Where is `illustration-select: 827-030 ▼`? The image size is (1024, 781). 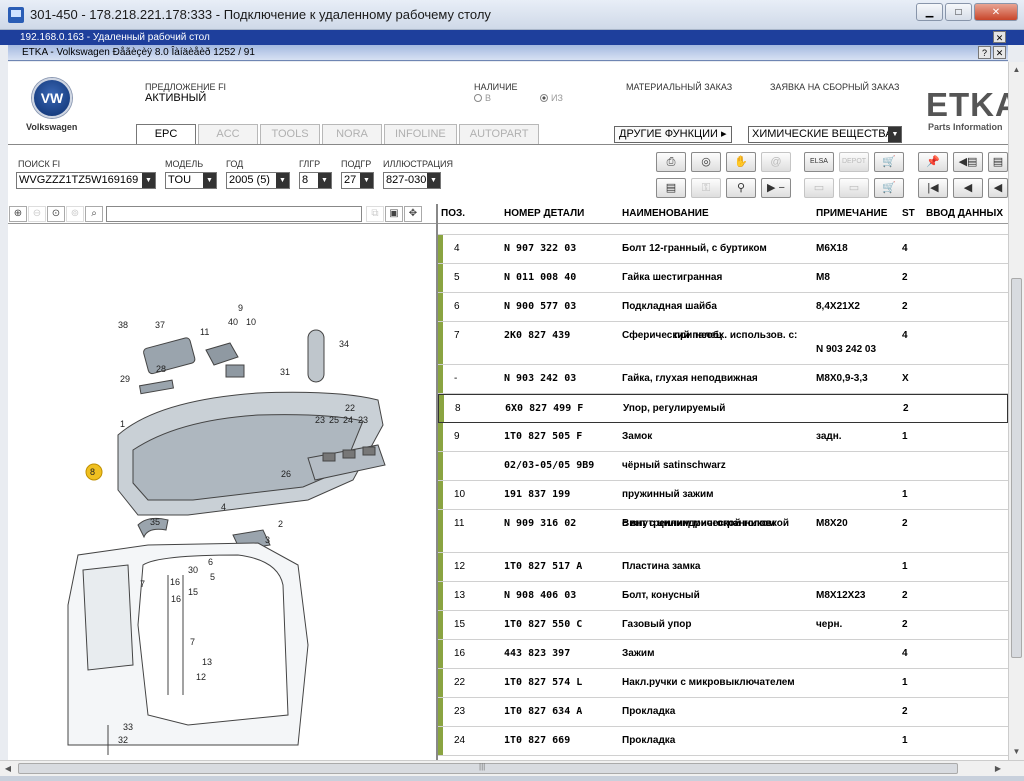 illustration-select: 827-030 ▼ is located at coordinates (412, 180).